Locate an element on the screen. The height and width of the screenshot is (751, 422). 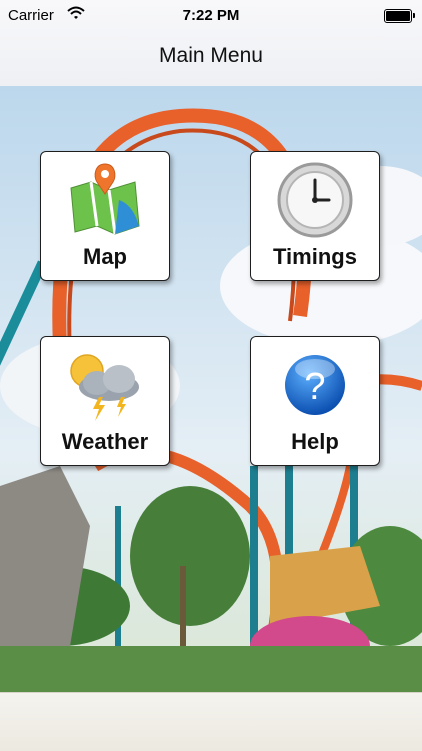
battery-icon is located at coordinates (399, 16).